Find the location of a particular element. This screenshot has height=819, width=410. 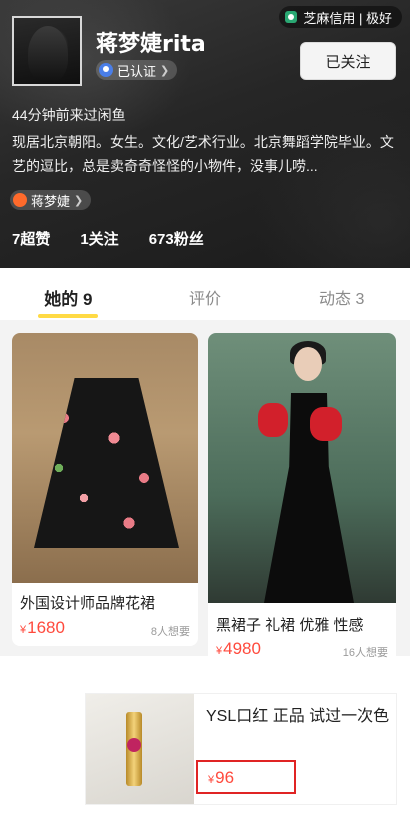

tag-icon is located at coordinates (20, 200).